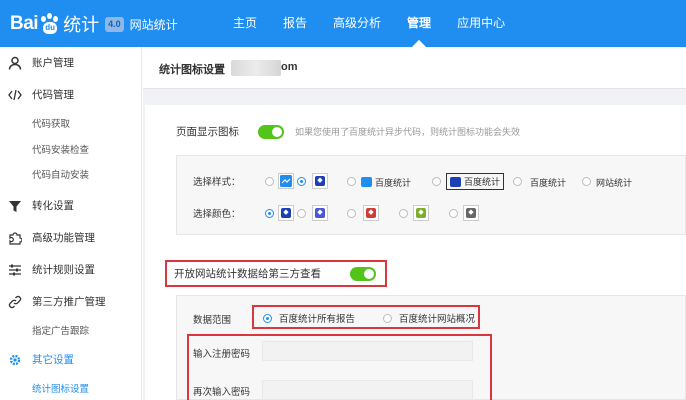 The width and height of the screenshot is (686, 400). What do you see at coordinates (53, 360) in the screenshot?
I see `sidebar-item-label: 其它设置` at bounding box center [53, 360].